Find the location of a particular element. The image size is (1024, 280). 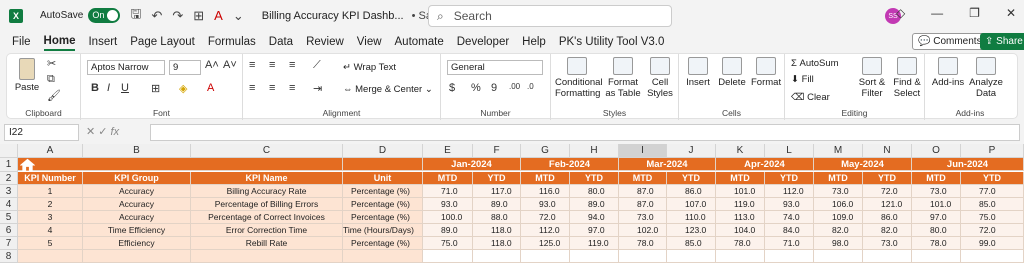

value-cell: 88.0 is located at coordinates (497, 217).